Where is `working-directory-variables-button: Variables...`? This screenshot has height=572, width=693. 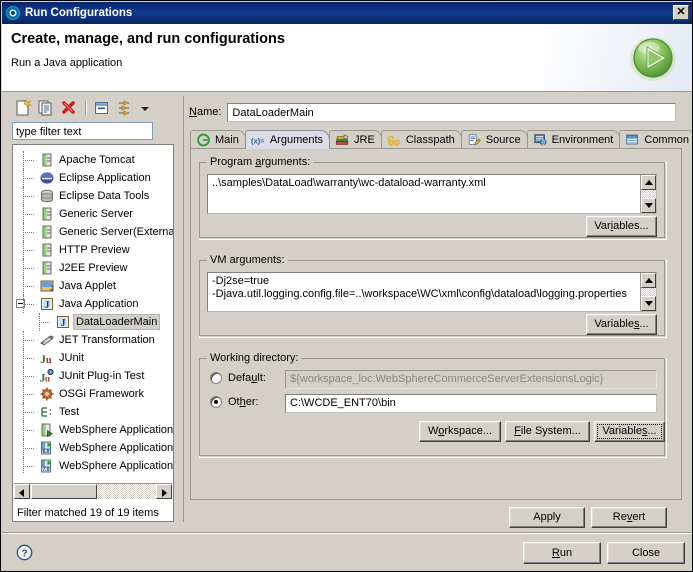 working-directory-variables-button: Variables... is located at coordinates (629, 431).